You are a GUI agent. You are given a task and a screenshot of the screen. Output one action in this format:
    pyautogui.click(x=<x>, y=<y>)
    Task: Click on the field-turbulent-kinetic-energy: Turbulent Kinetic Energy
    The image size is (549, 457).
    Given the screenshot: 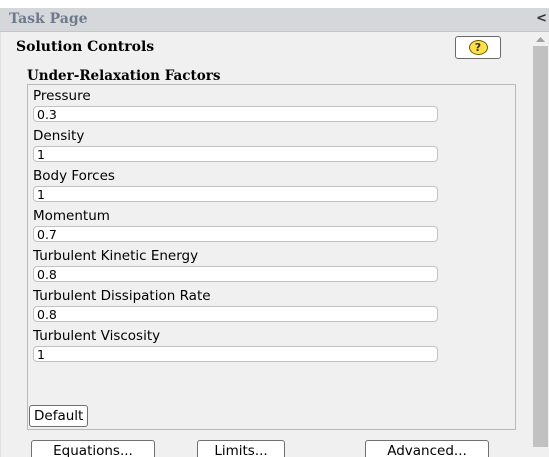 What is the action you would take?
    pyautogui.click(x=237, y=264)
    